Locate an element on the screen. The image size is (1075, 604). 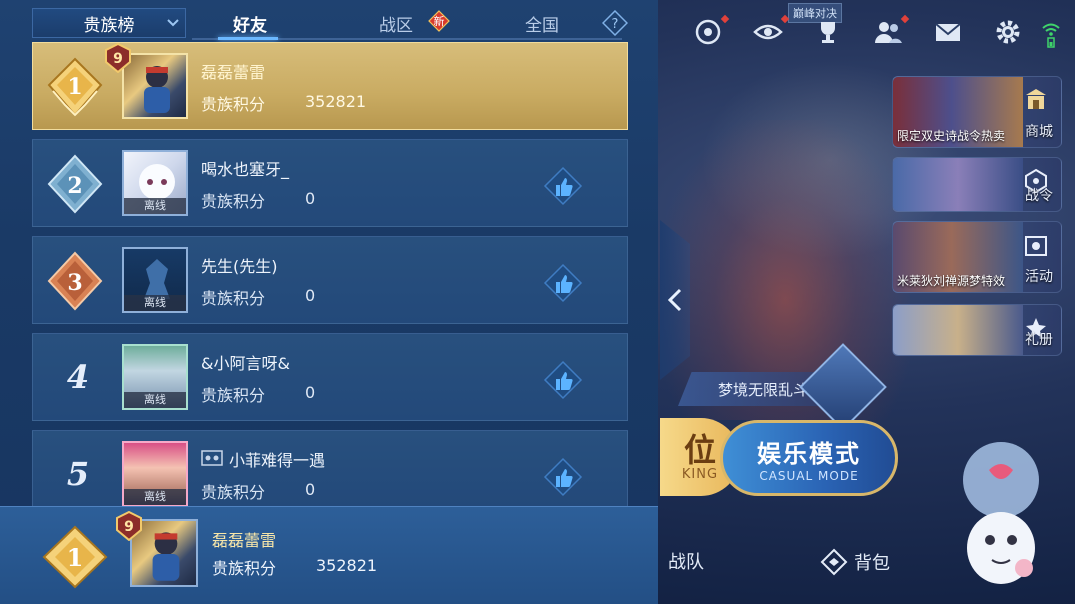
chevron-left-icon is located at coordinates (674, 300).